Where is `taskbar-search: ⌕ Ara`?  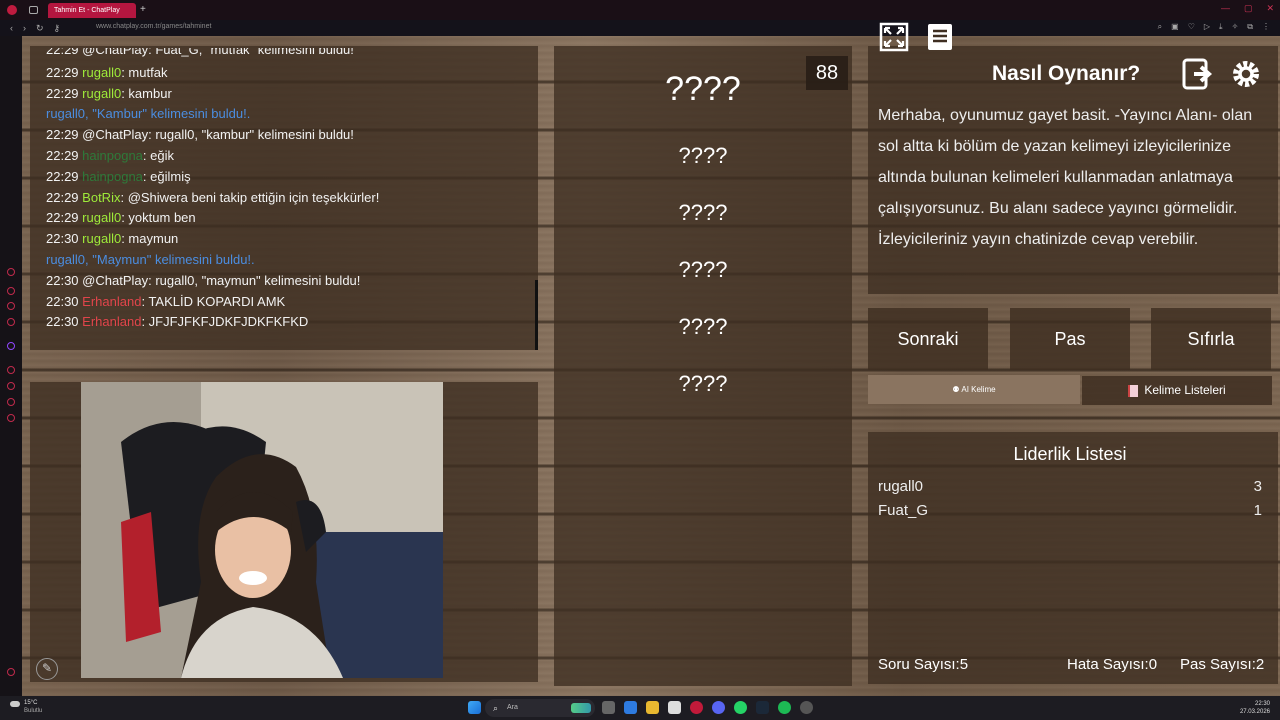
taskbar-search: ⌕ Ara is located at coordinates (540, 708).